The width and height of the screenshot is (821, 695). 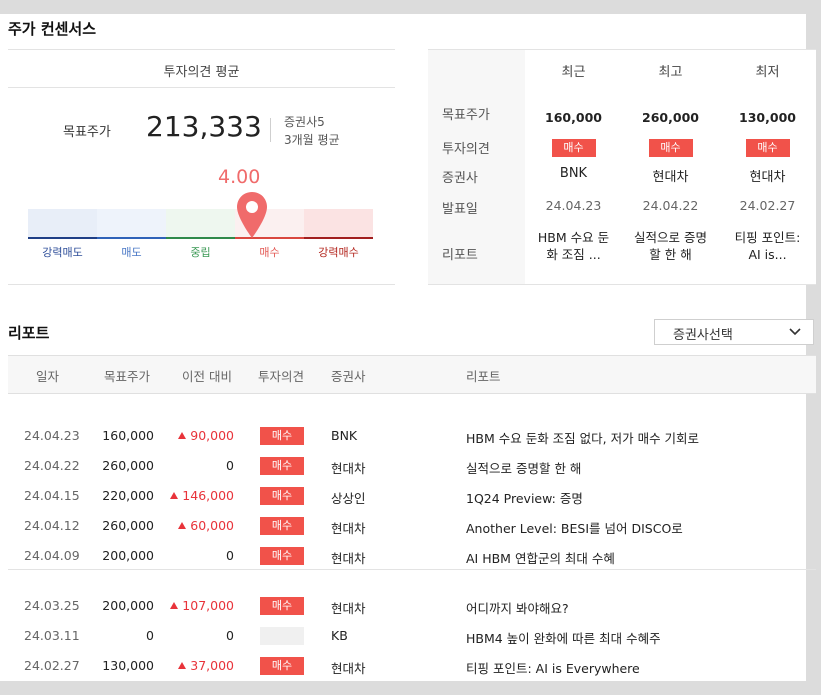 I want to click on row-report-link: 어디까지 봐야해요?, so click(x=517, y=607).